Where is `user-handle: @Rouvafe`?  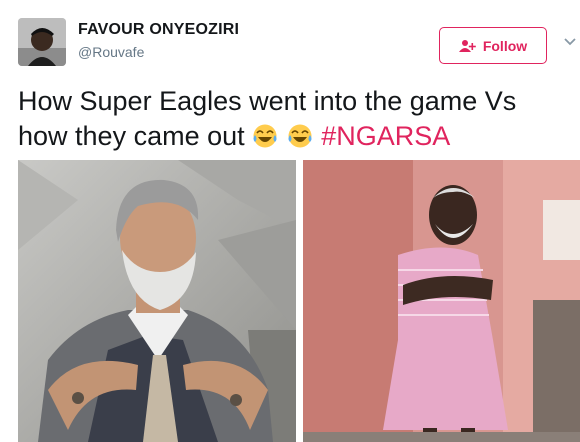 user-handle: @Rouvafe is located at coordinates (111, 52).